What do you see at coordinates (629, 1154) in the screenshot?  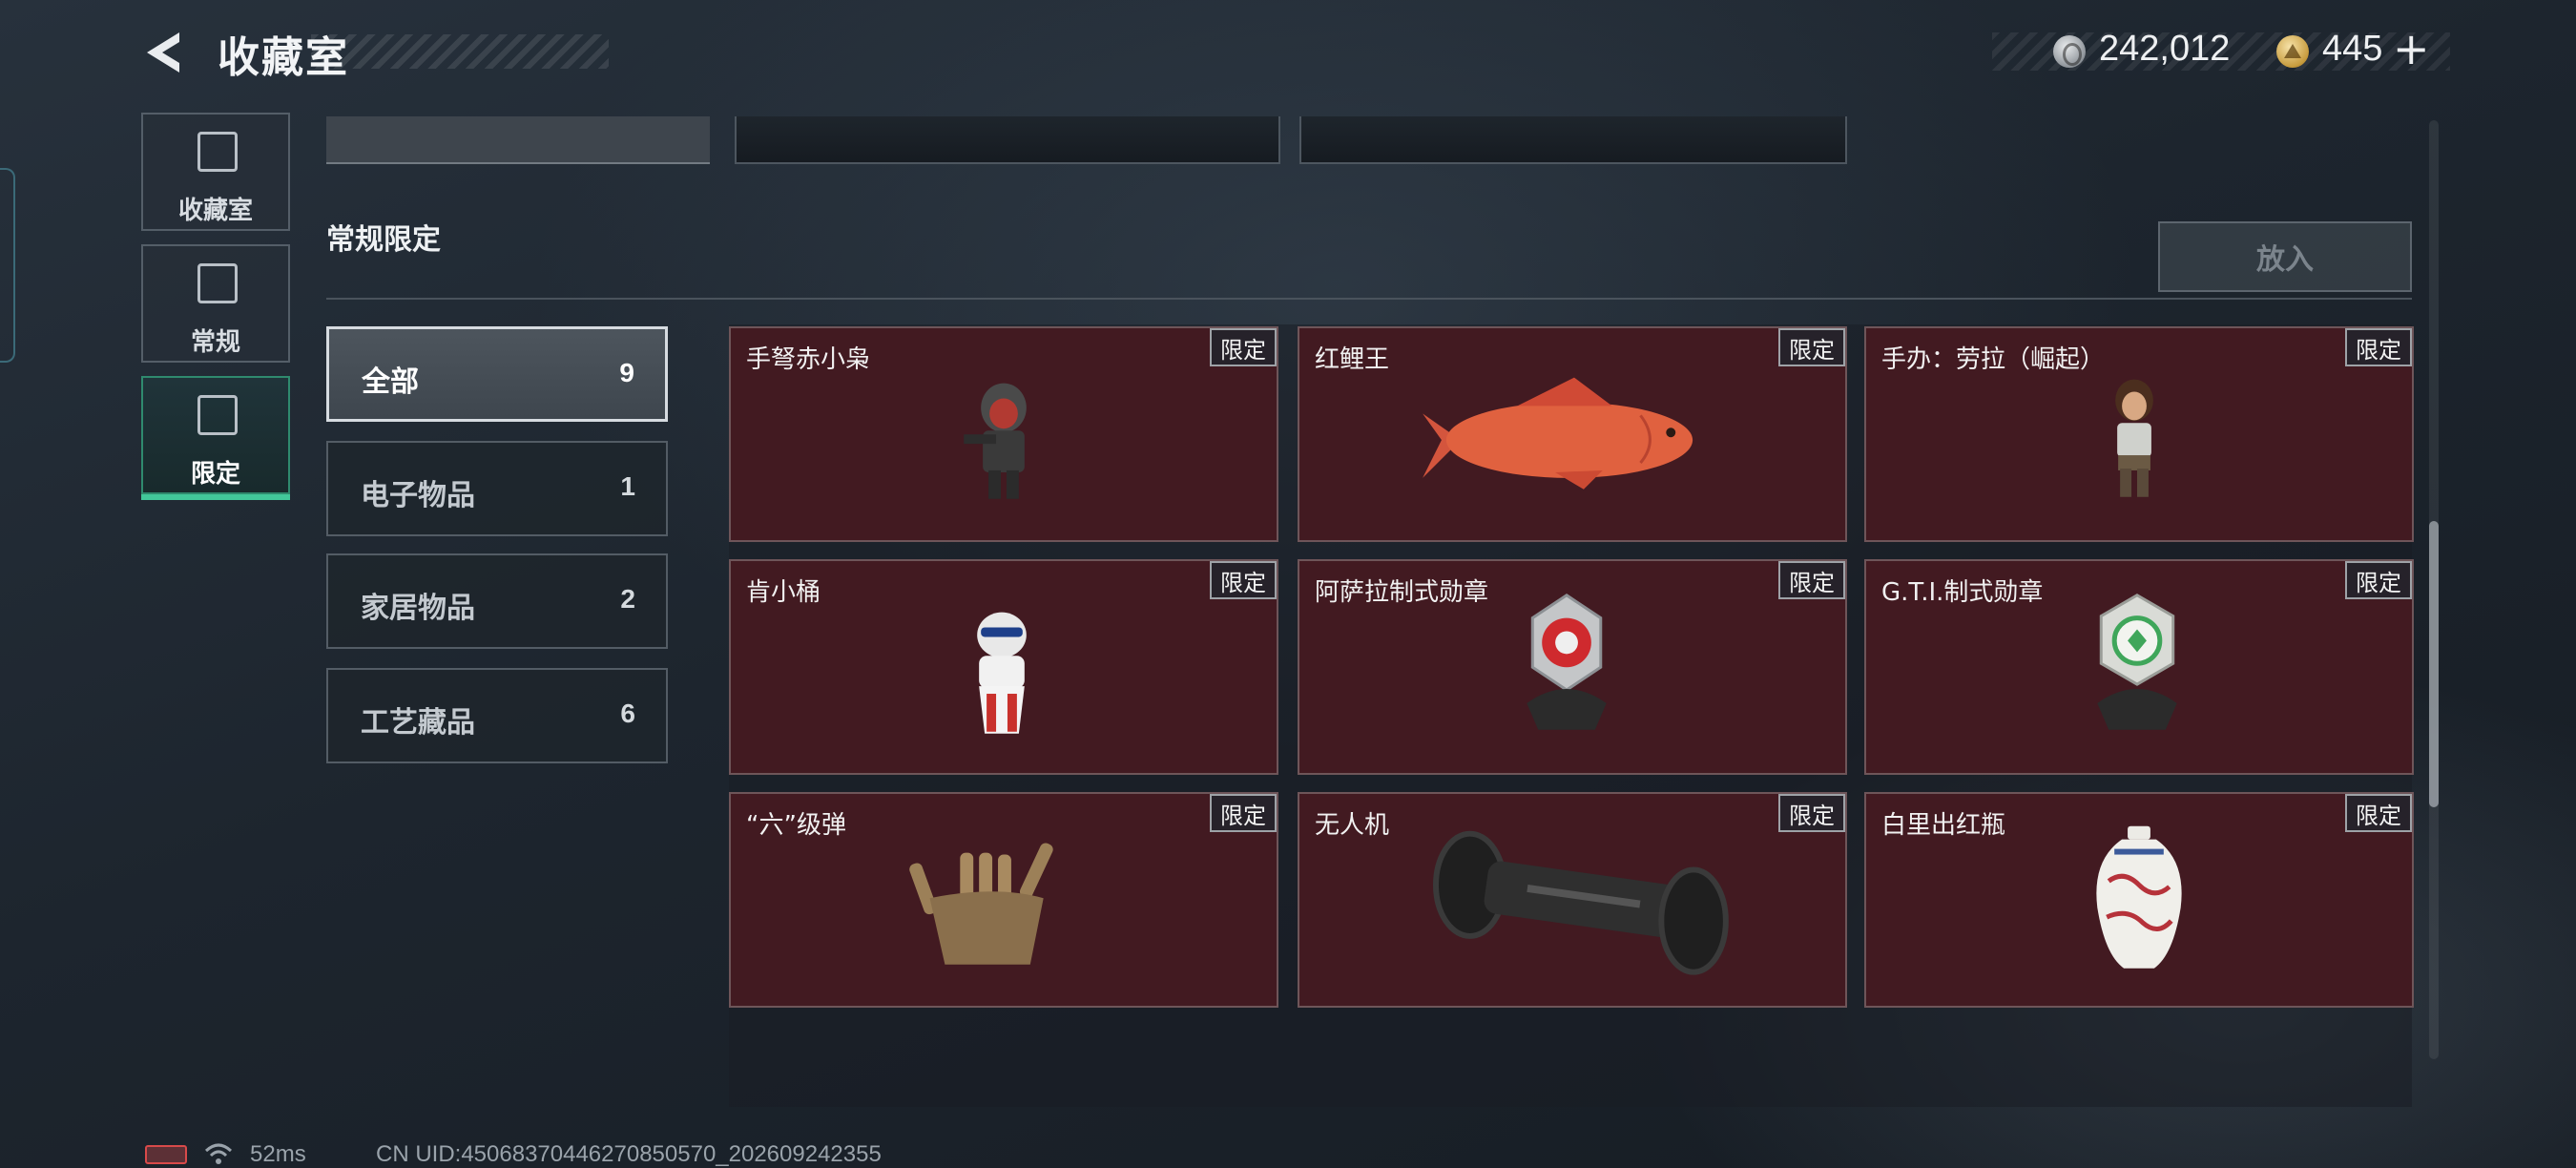 I see `user-uid: CN UID:45068370446270850570_202609242355` at bounding box center [629, 1154].